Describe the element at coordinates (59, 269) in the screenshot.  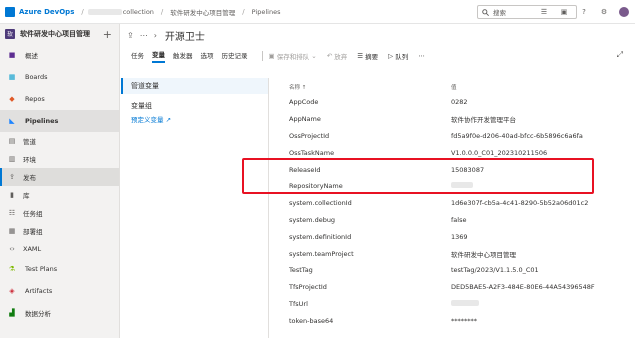
I see `sidebar-item-test-plans: ⚗ Test Plans` at that location.